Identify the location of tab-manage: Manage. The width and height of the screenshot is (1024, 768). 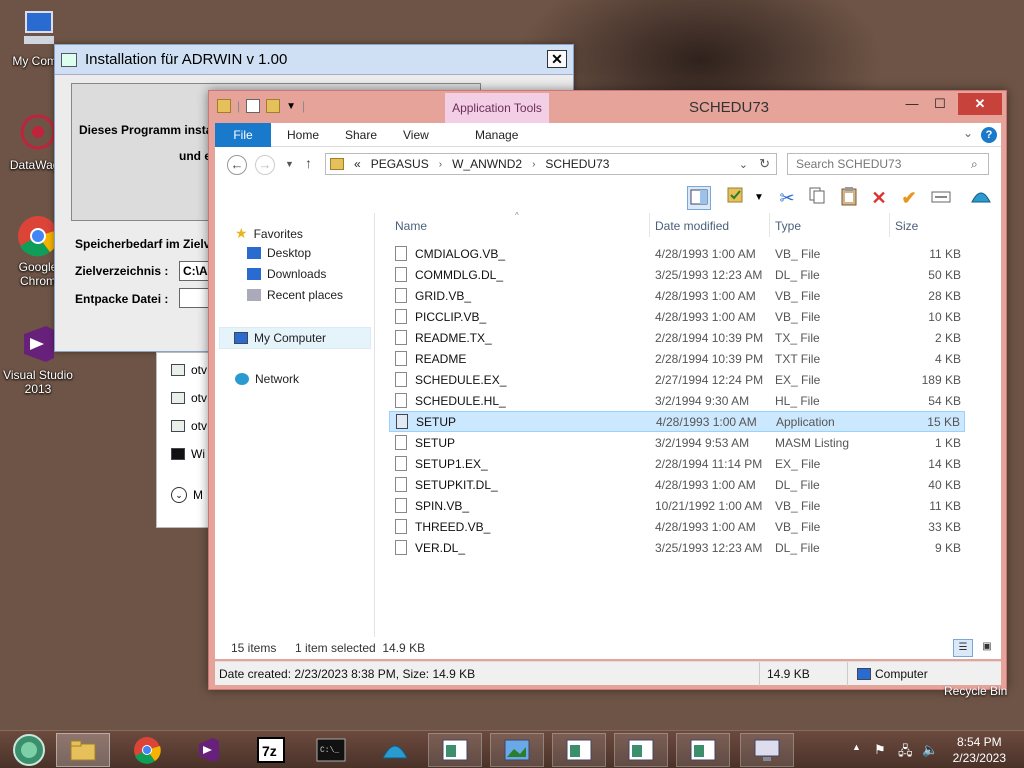
(496, 135).